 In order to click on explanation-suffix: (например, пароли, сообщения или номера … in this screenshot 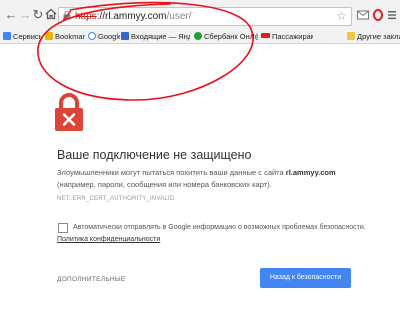, I will do `click(164, 184)`.